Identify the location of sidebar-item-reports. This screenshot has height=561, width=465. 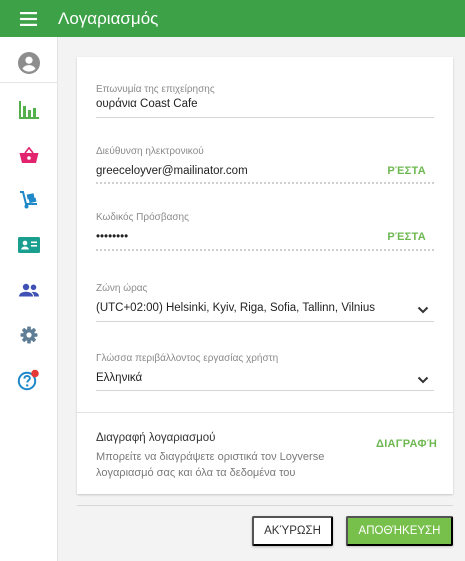
(29, 110).